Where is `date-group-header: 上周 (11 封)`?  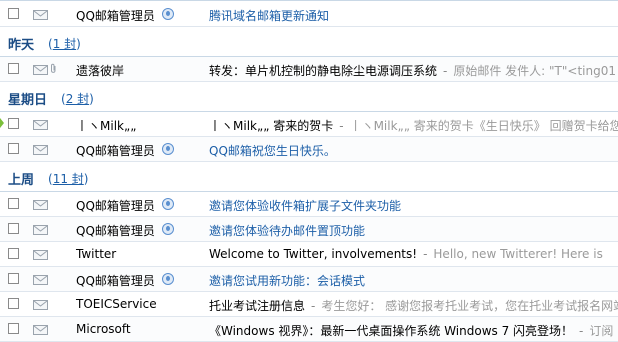
date-group-header: 上周 (11 封) is located at coordinates (309, 177).